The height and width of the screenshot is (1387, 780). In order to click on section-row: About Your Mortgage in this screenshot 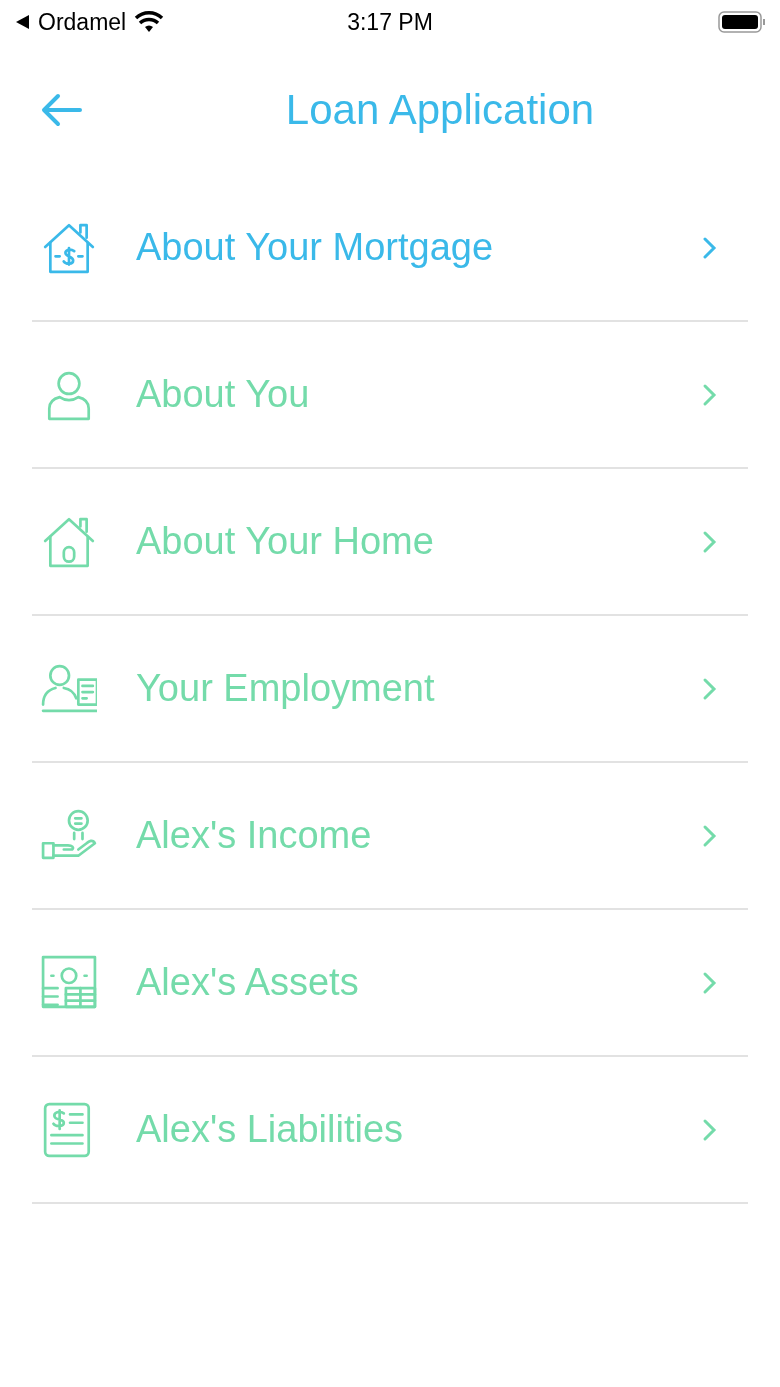, I will do `click(390, 248)`.